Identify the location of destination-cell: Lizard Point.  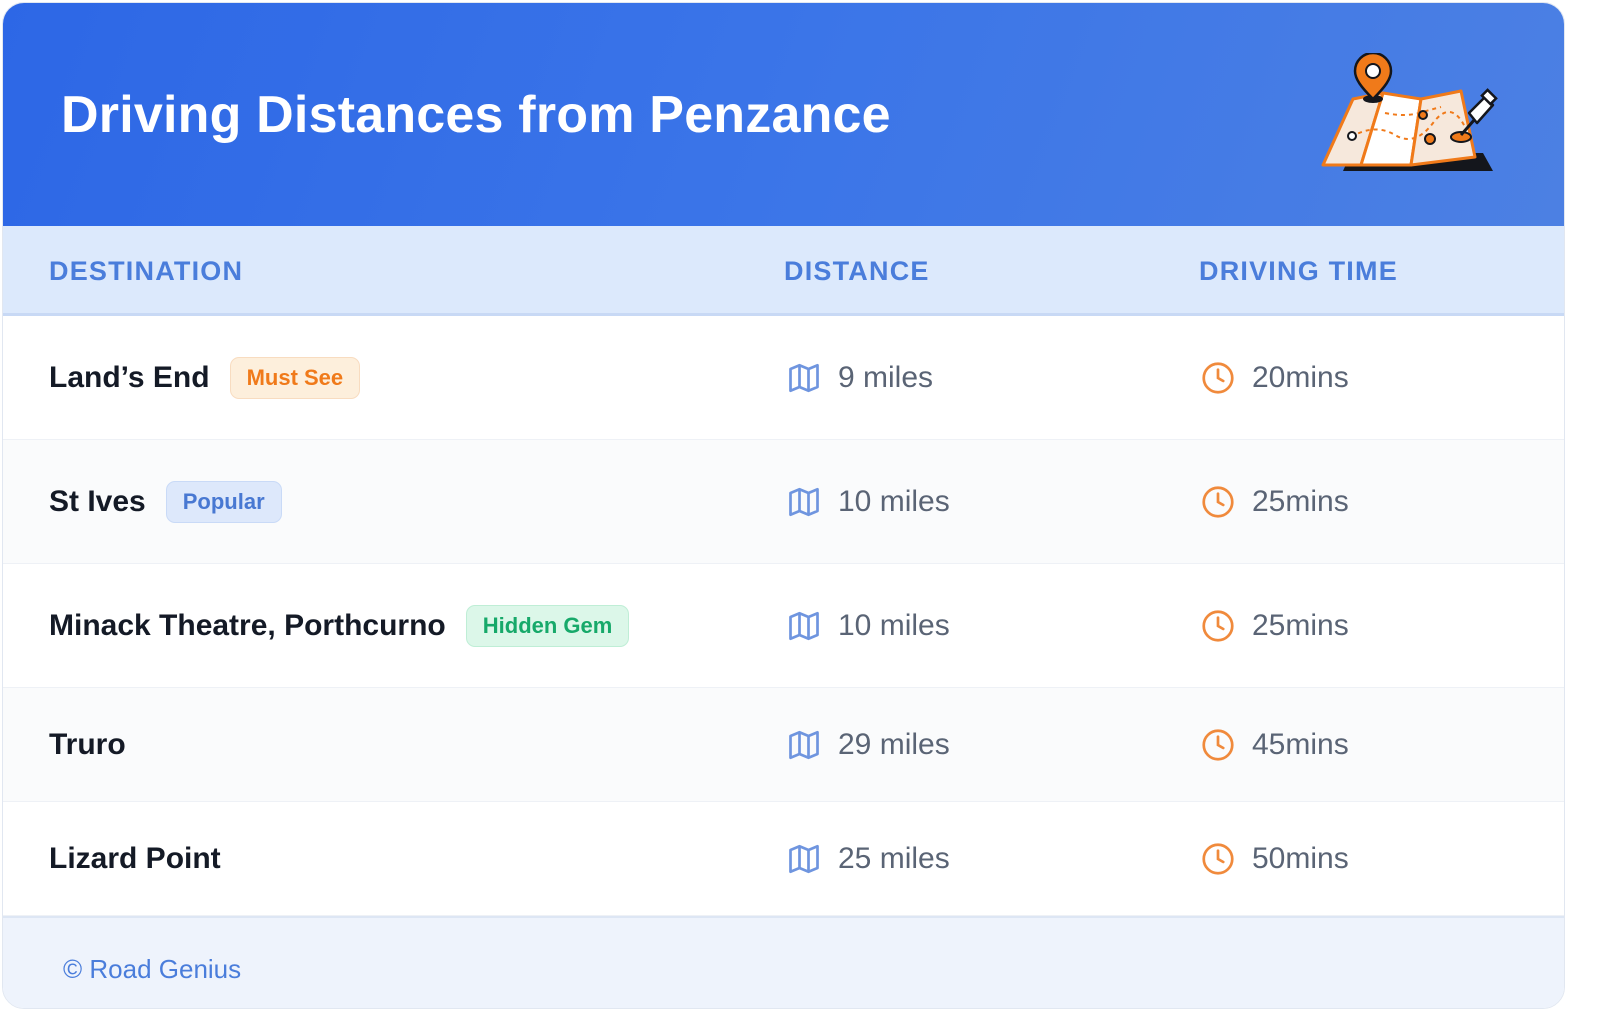
(135, 859).